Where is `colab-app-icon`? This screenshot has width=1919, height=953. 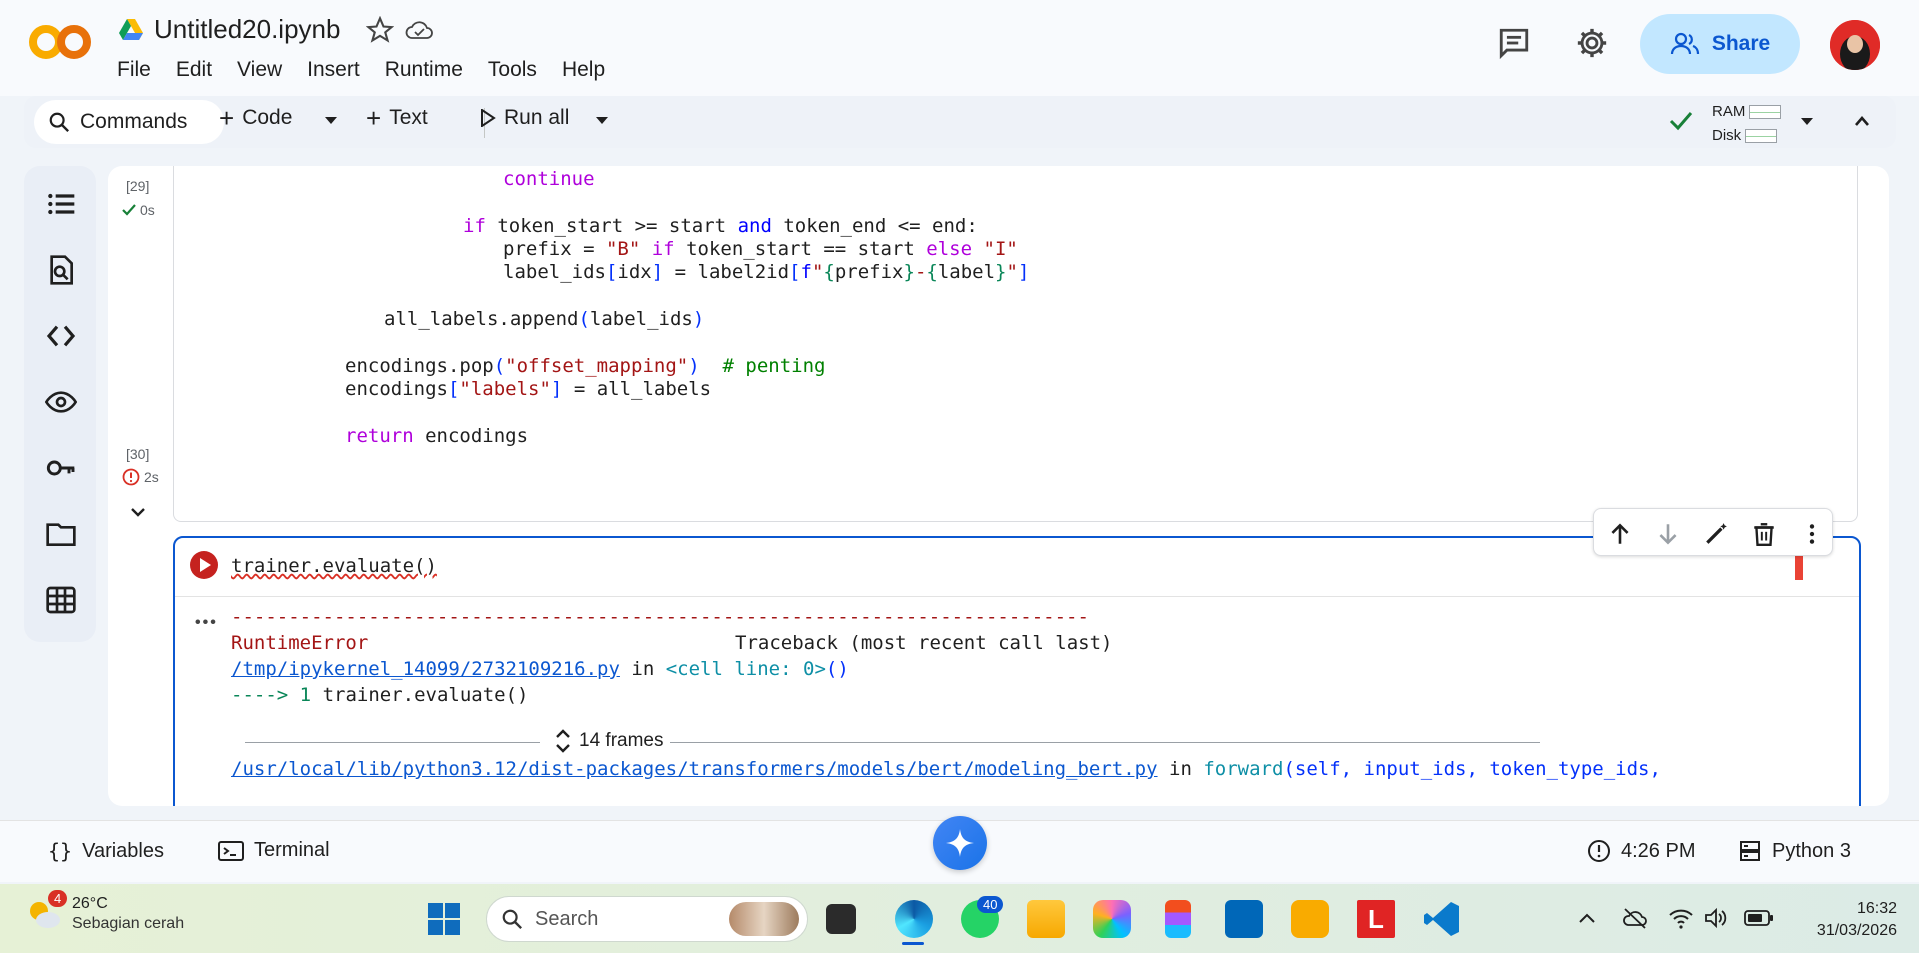
colab-app-icon is located at coordinates (1310, 919).